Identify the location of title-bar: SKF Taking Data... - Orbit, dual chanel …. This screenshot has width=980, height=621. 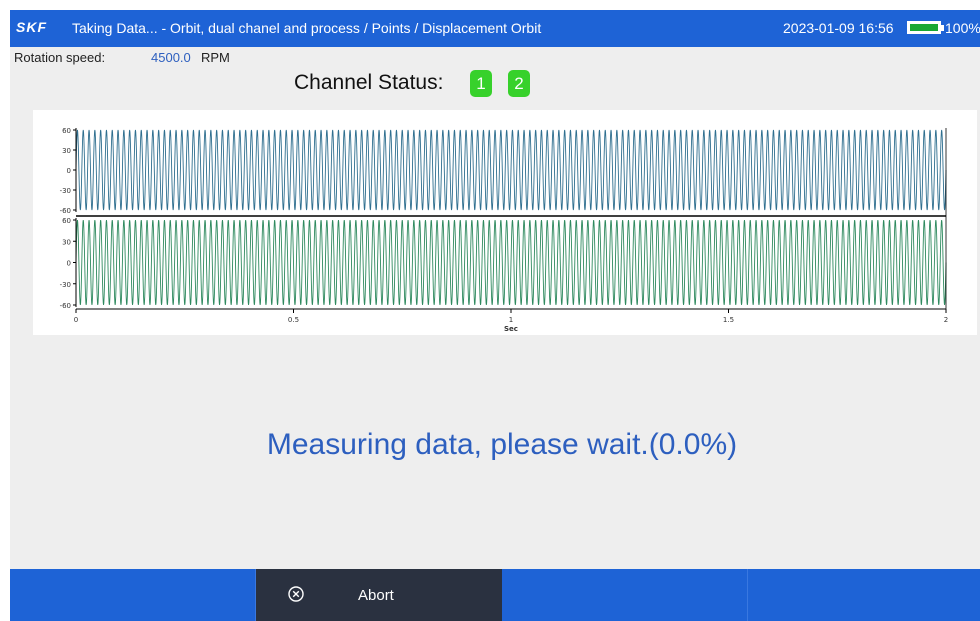
(495, 28).